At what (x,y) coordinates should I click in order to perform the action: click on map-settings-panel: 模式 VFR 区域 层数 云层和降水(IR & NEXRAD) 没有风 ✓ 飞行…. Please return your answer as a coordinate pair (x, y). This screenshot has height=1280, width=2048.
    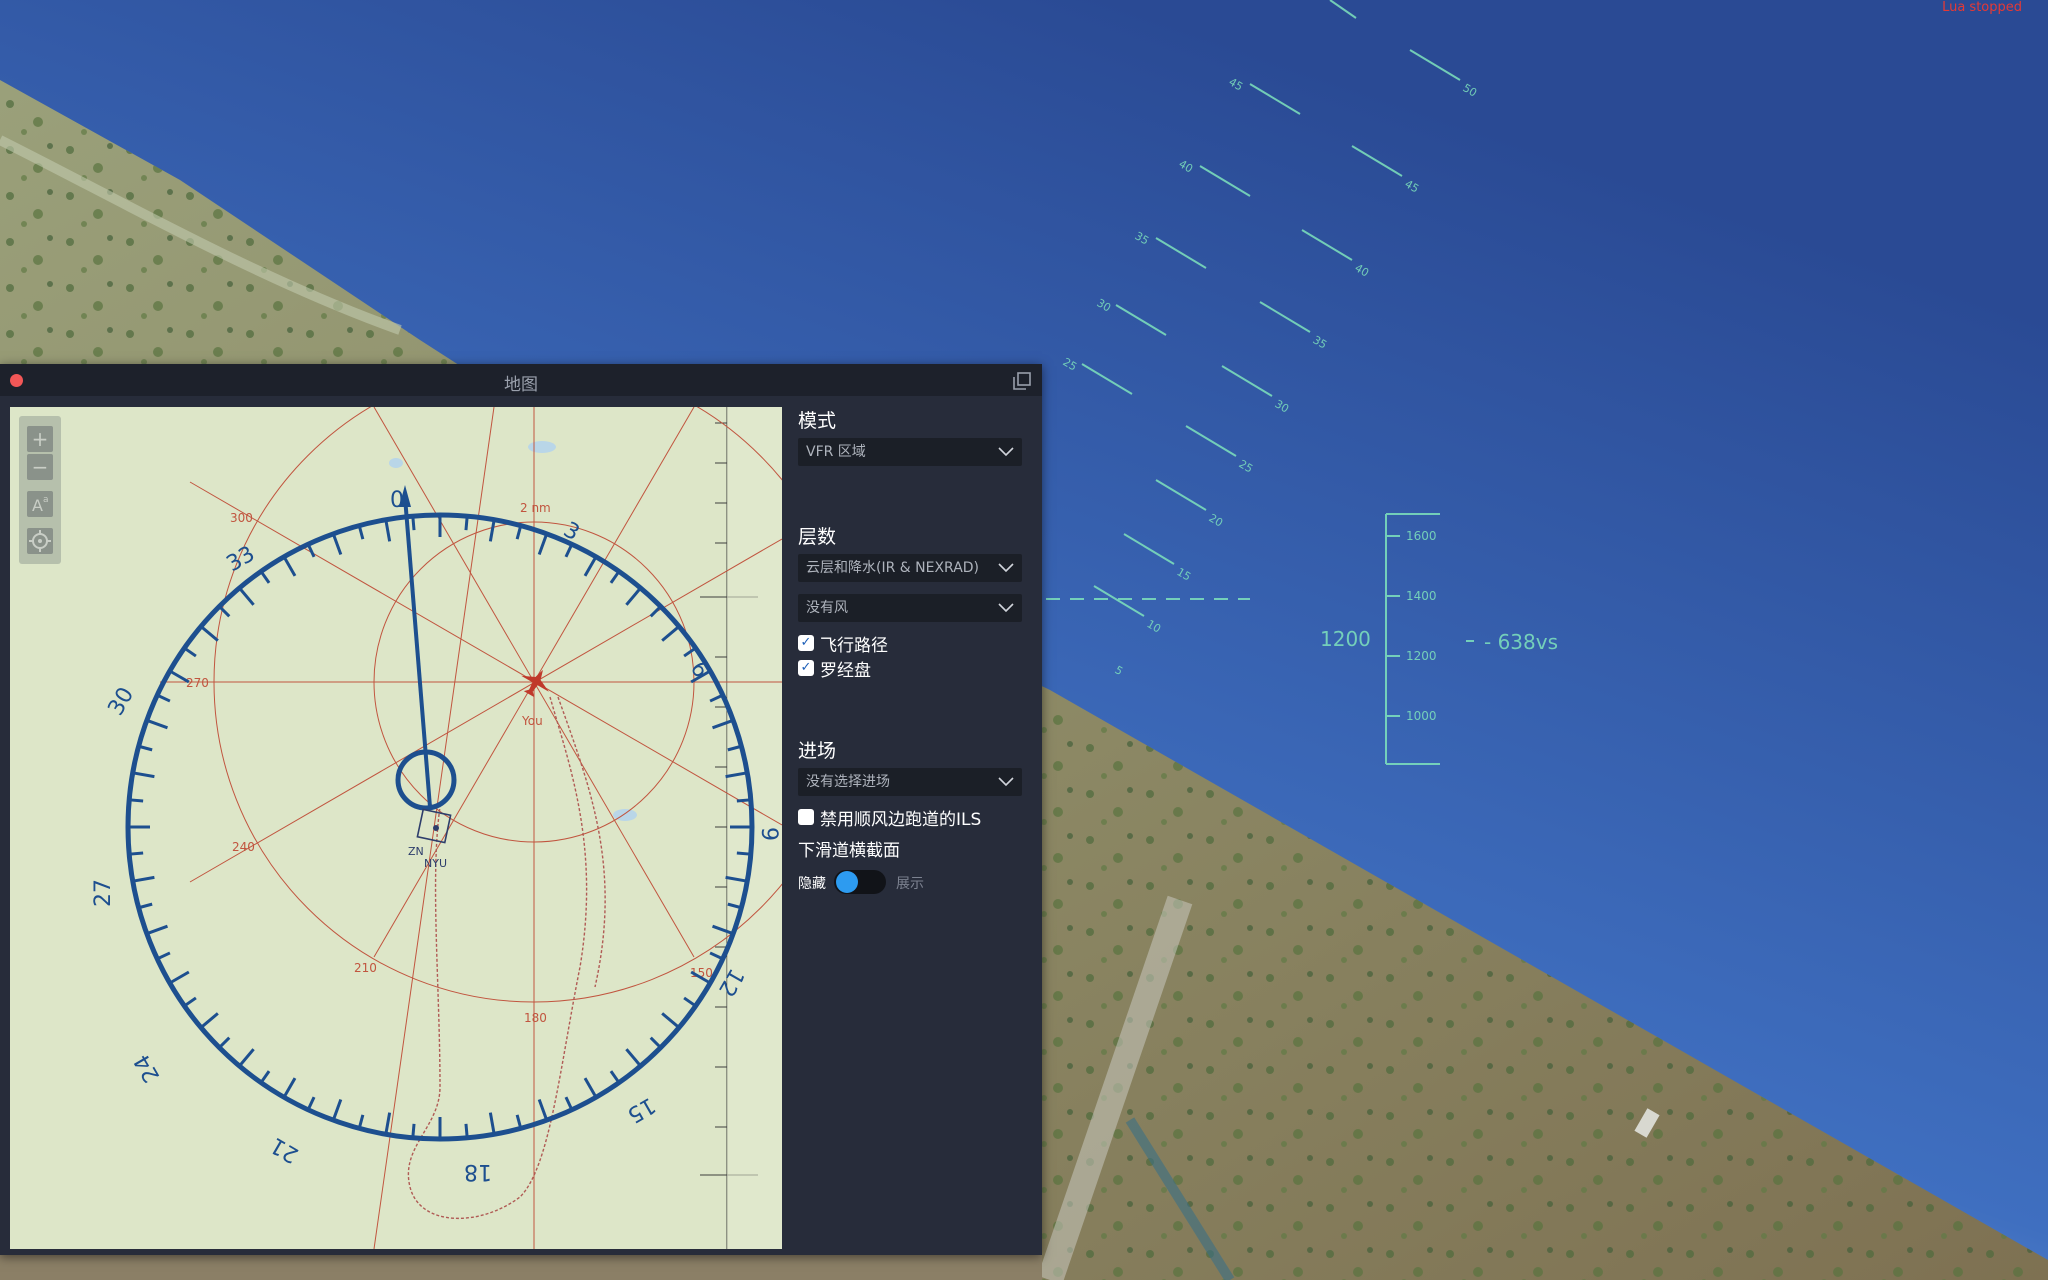
    Looking at the image, I should click on (912, 825).